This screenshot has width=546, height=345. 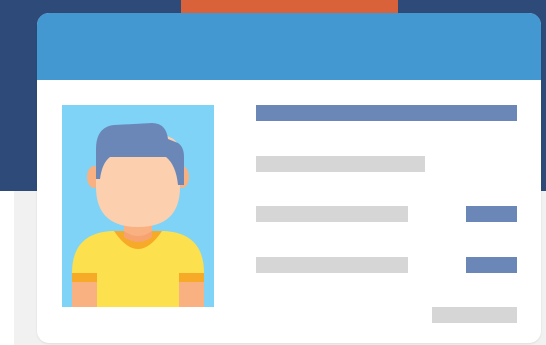 I want to click on avatar-sleeve-right, so click(x=191, y=277).